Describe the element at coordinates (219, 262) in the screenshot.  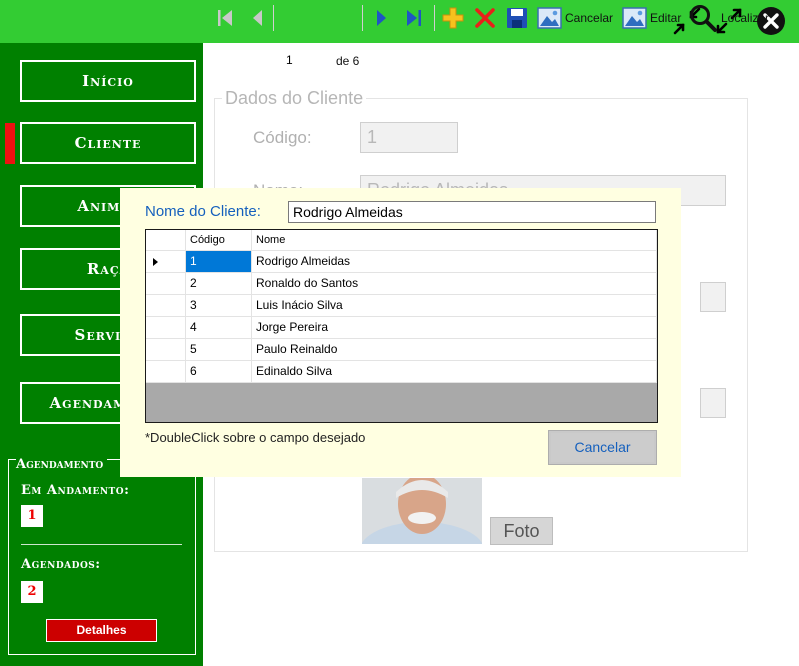
I see `codigo-cell: 1` at that location.